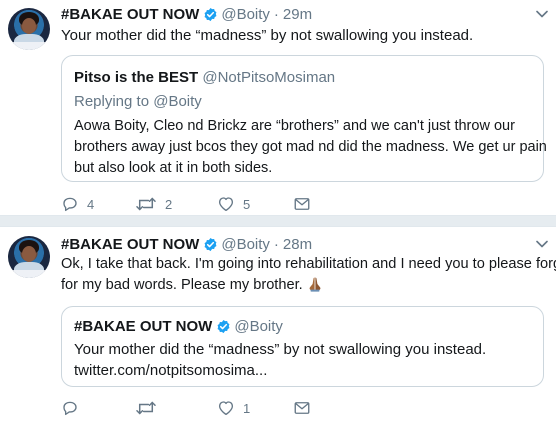 Image resolution: width=556 pixels, height=425 pixels. Describe the element at coordinates (138, 101) in the screenshot. I see `replying-to: Replying to @Boity` at that location.